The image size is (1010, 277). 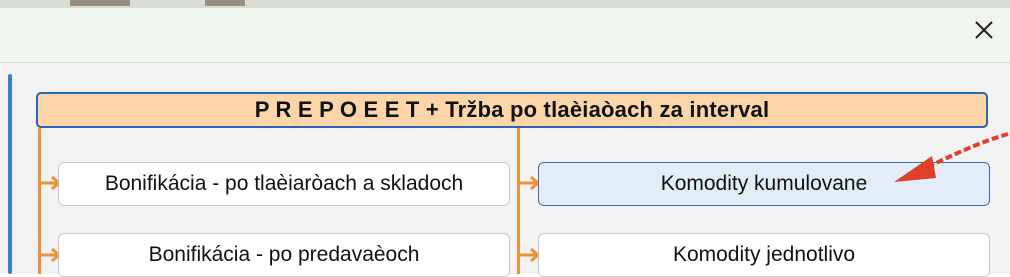 I want to click on bonifikacia-predavace-button: Bonifikácia - po predavaèoch, so click(x=284, y=255).